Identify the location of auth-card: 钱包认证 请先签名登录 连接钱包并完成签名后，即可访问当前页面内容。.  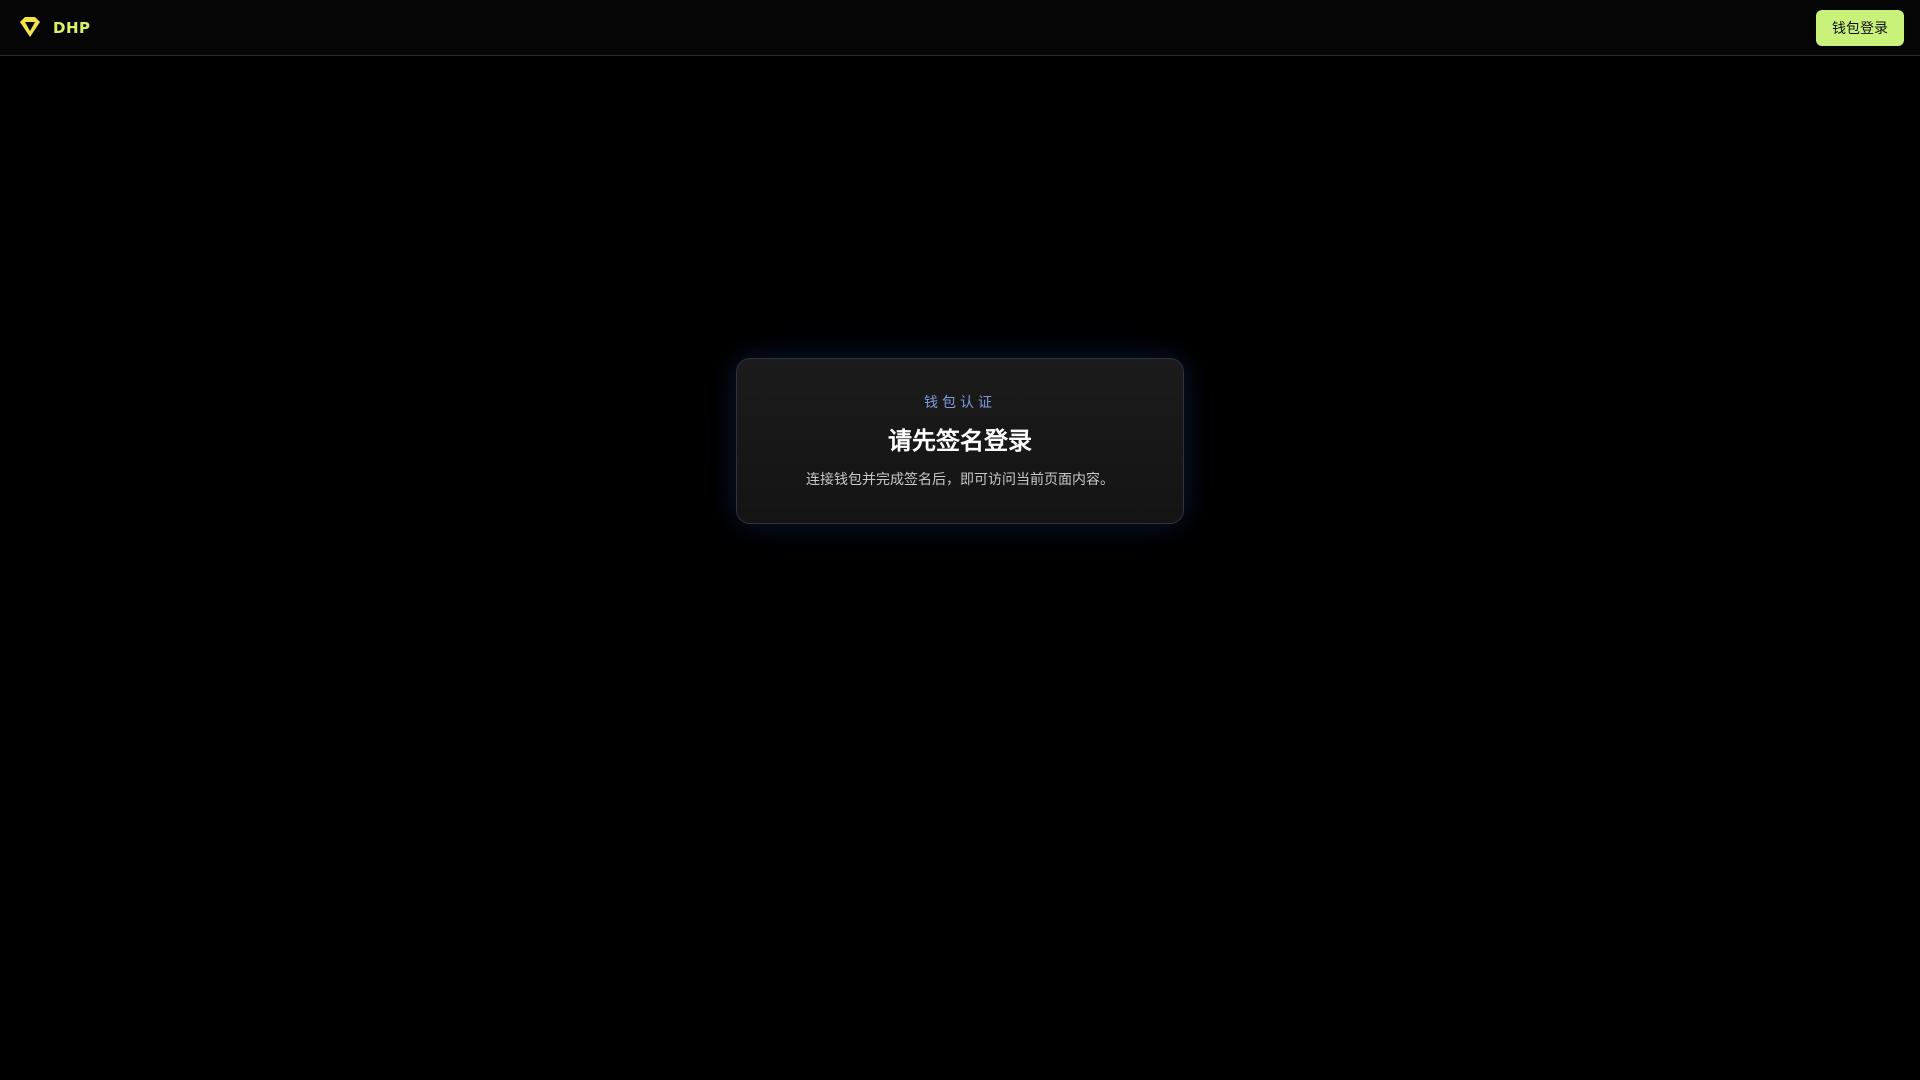
(960, 441).